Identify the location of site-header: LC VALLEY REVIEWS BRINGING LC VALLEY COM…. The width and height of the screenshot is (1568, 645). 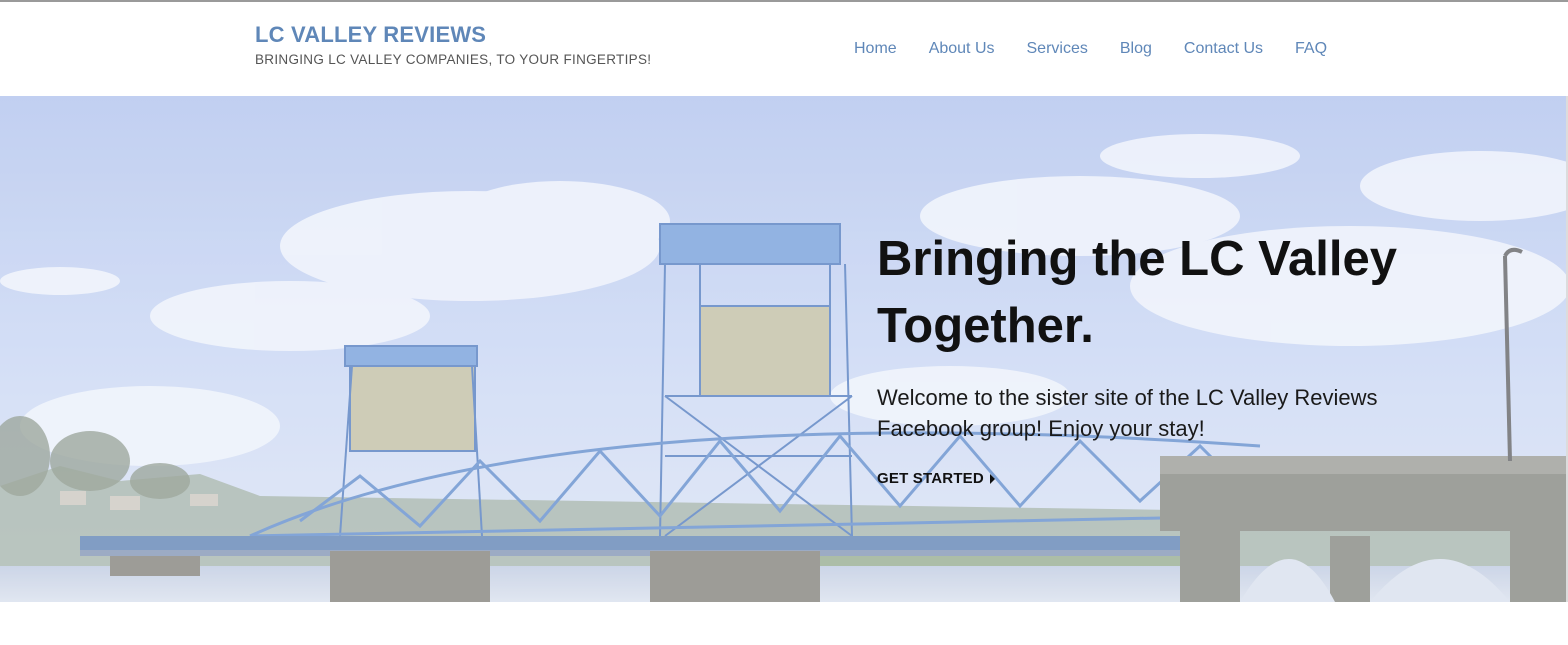
(784, 49).